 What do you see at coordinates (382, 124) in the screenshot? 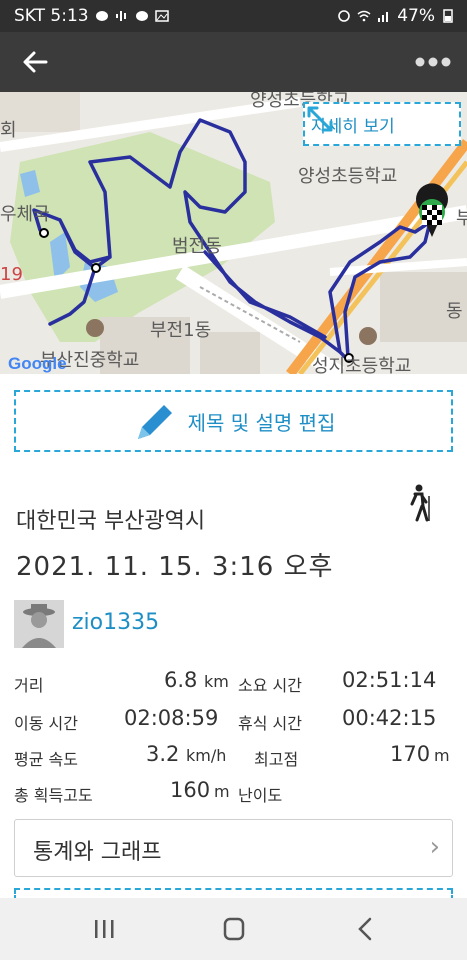
I see `view-detail-button: 자세히 보기` at bounding box center [382, 124].